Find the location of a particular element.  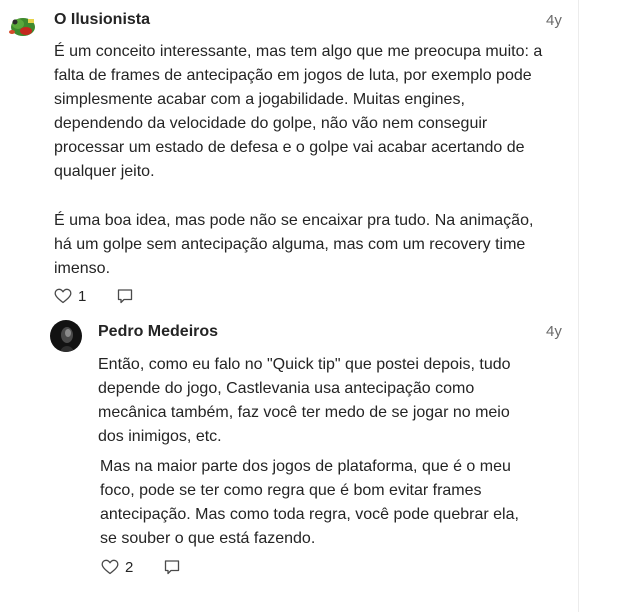

comment-author-name: O Ilusionista is located at coordinates (102, 20).